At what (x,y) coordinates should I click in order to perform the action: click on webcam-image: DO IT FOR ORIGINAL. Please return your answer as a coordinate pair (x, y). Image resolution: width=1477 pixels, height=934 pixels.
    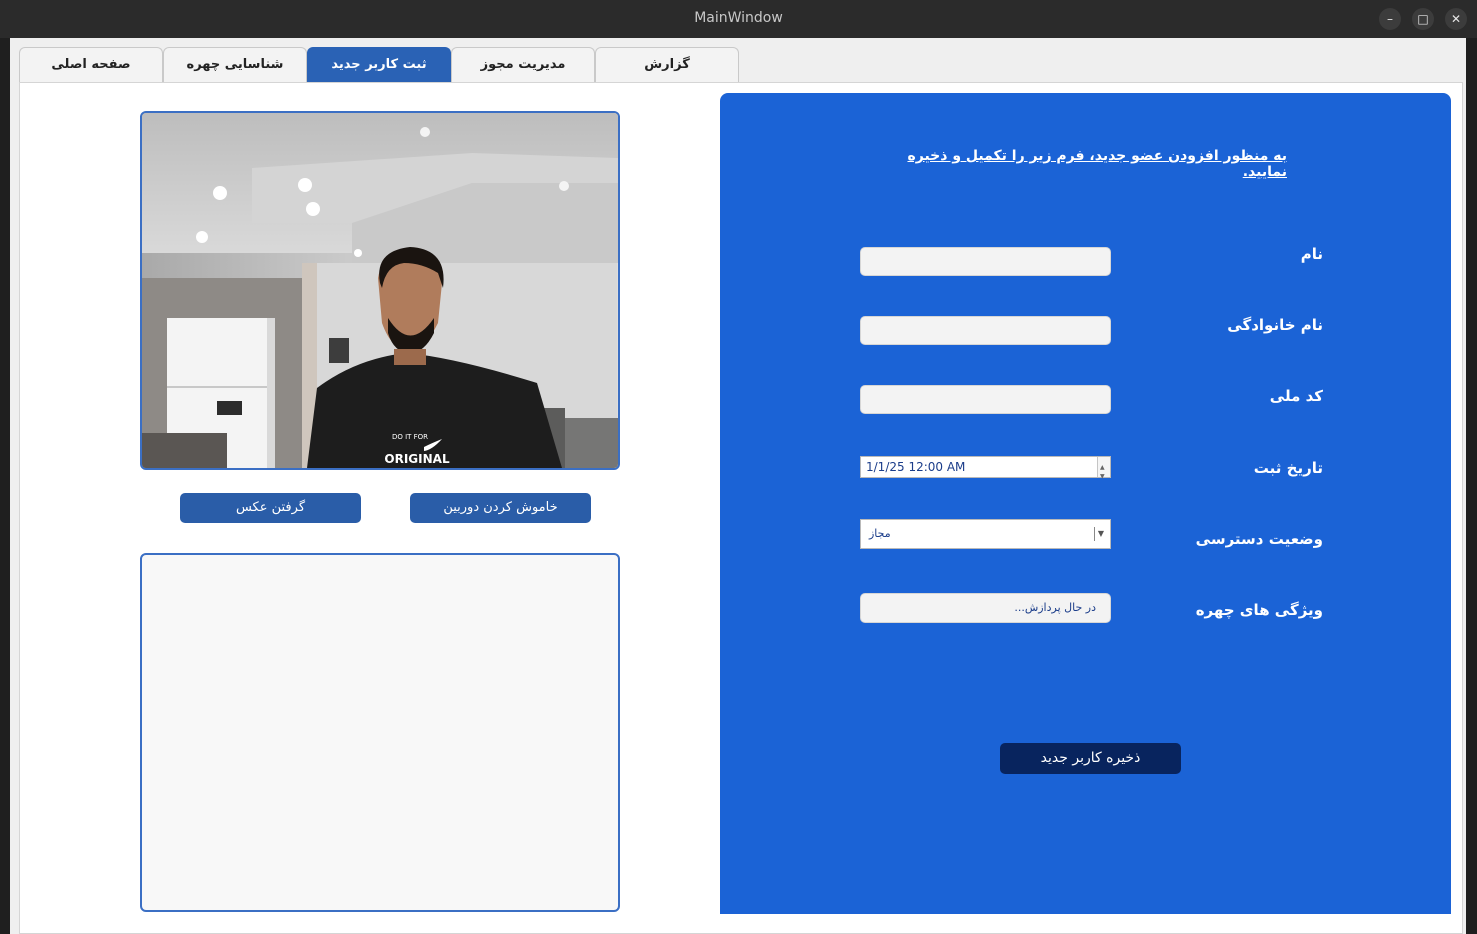
    Looking at the image, I should click on (380, 290).